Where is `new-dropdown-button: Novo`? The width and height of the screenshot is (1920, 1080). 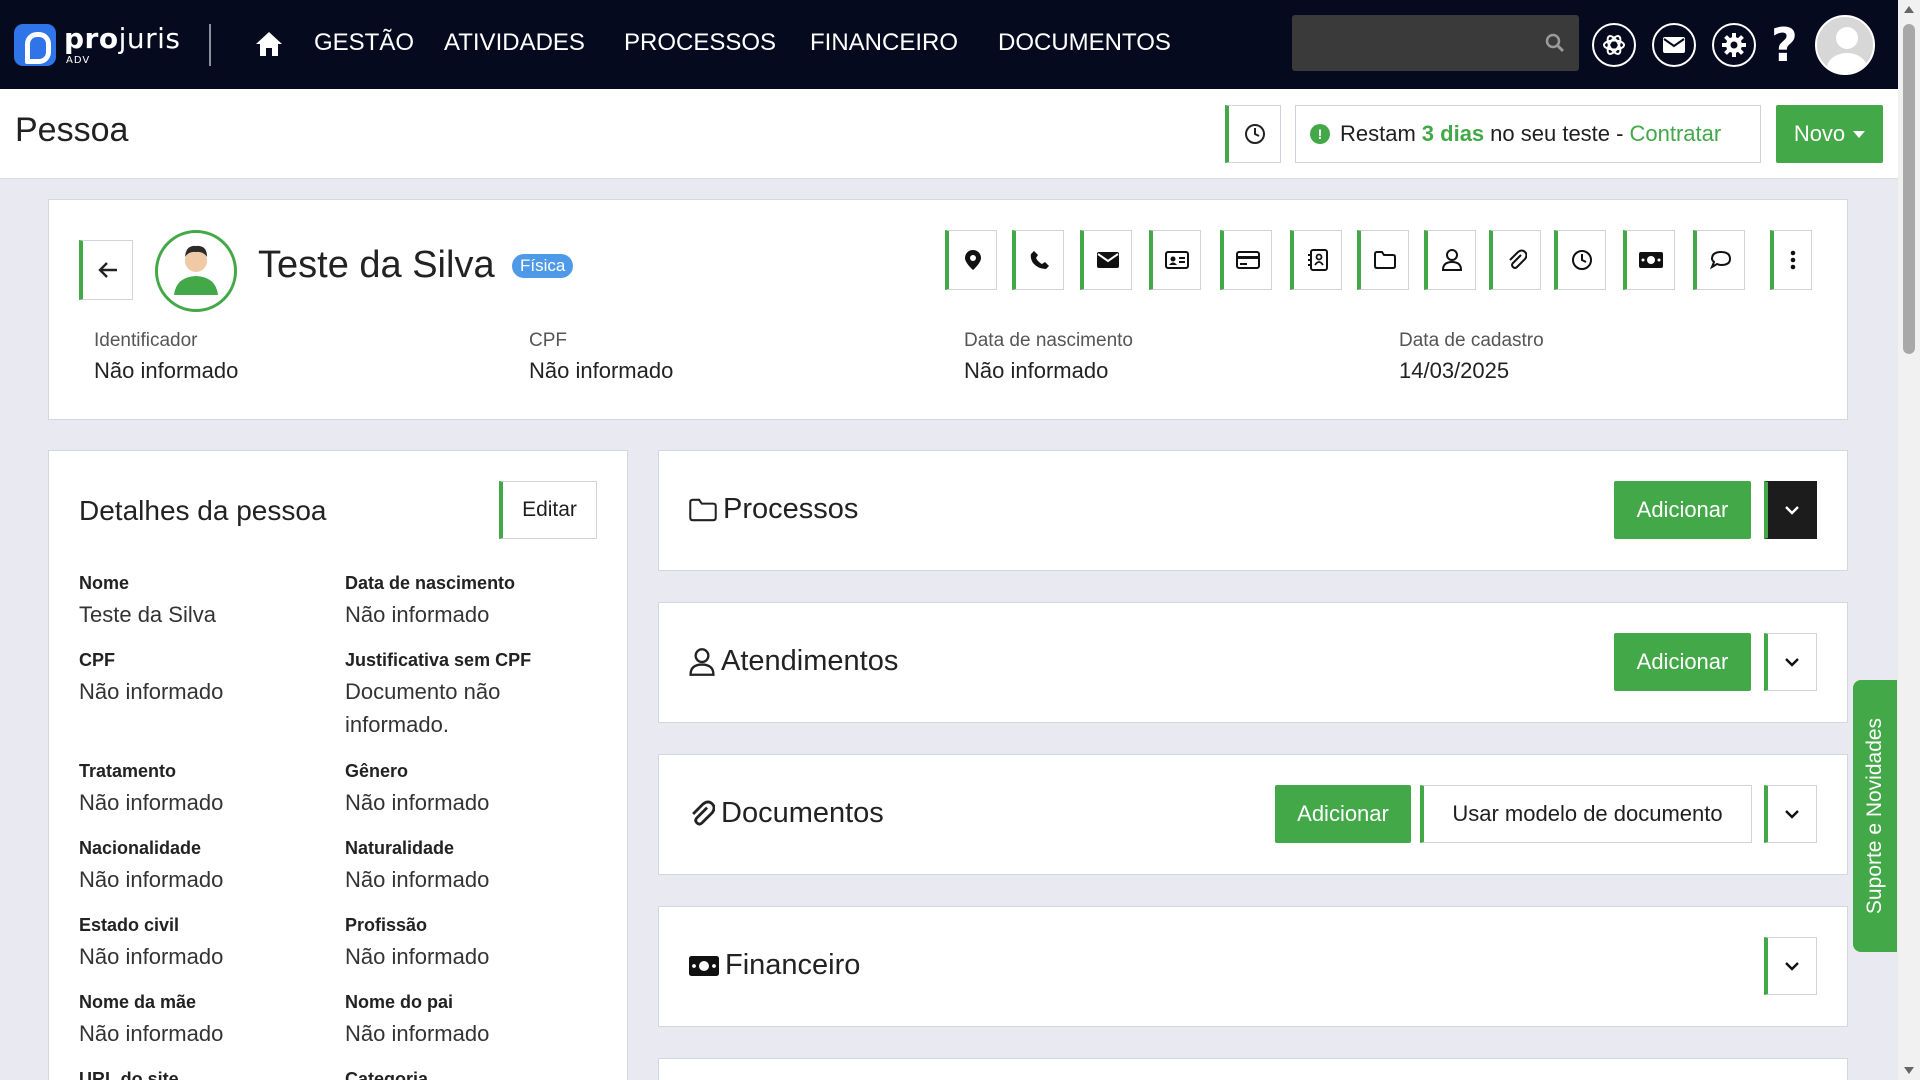
new-dropdown-button: Novo is located at coordinates (1829, 134).